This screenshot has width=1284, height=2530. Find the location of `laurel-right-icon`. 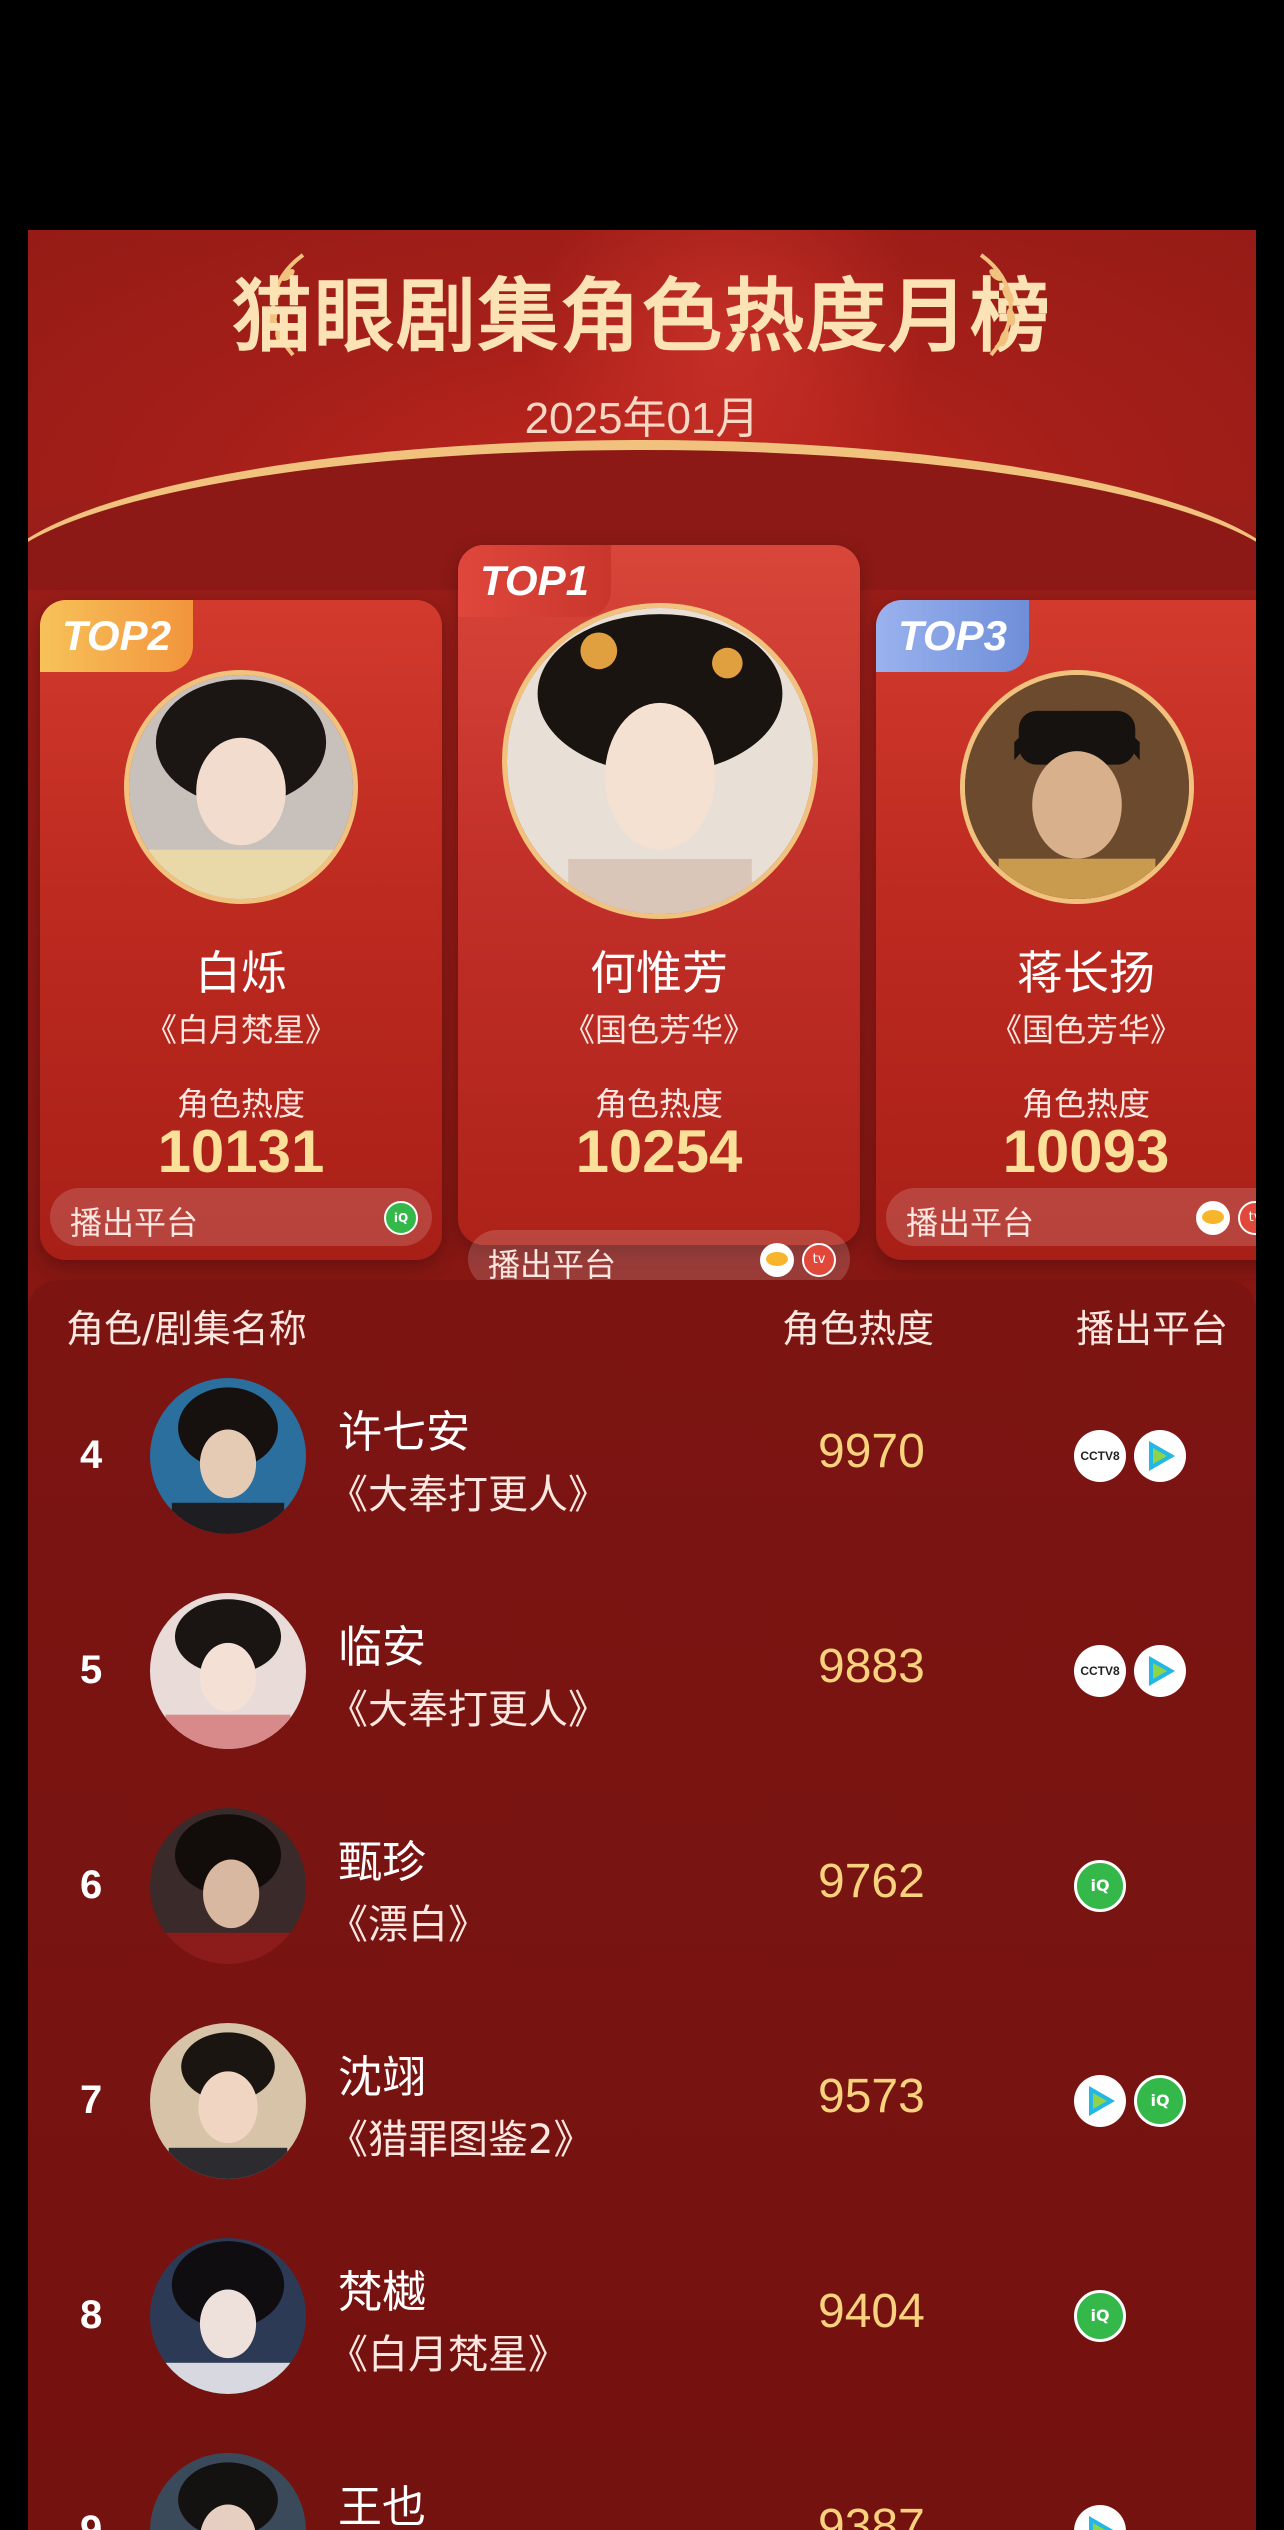

laurel-right-icon is located at coordinates (997, 305).